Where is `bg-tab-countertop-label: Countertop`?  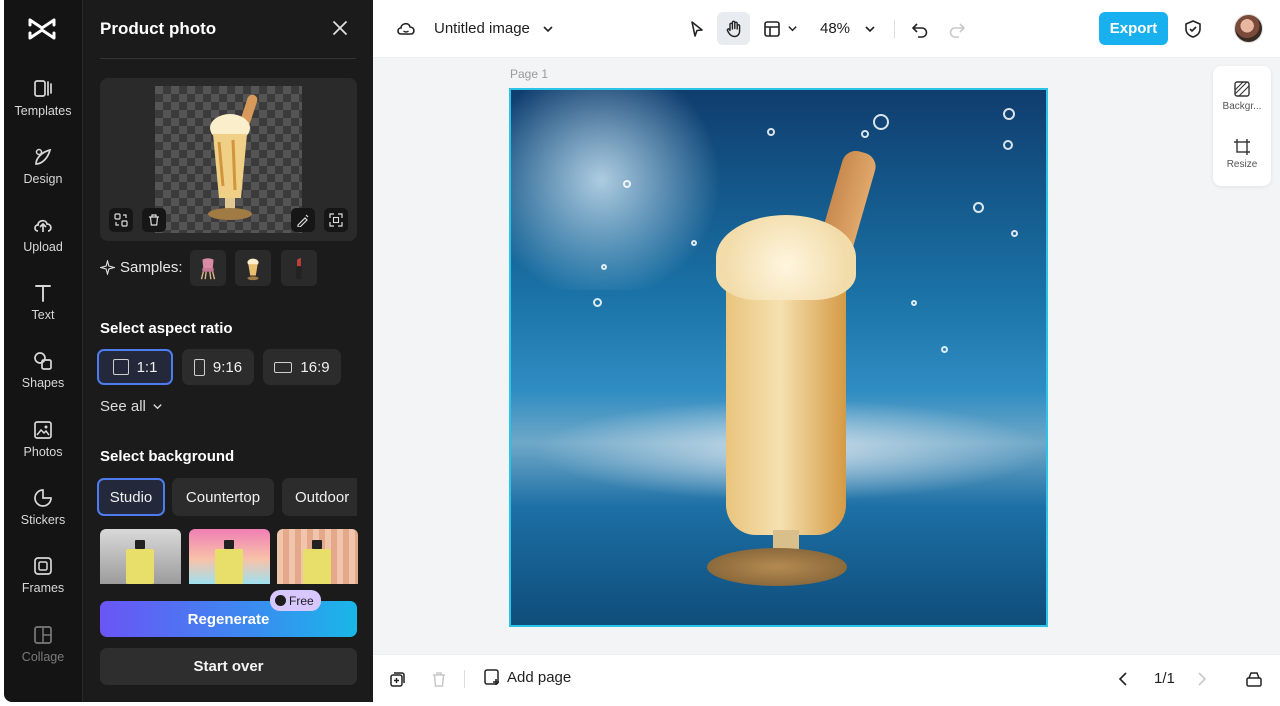
bg-tab-countertop-label: Countertop is located at coordinates (223, 497).